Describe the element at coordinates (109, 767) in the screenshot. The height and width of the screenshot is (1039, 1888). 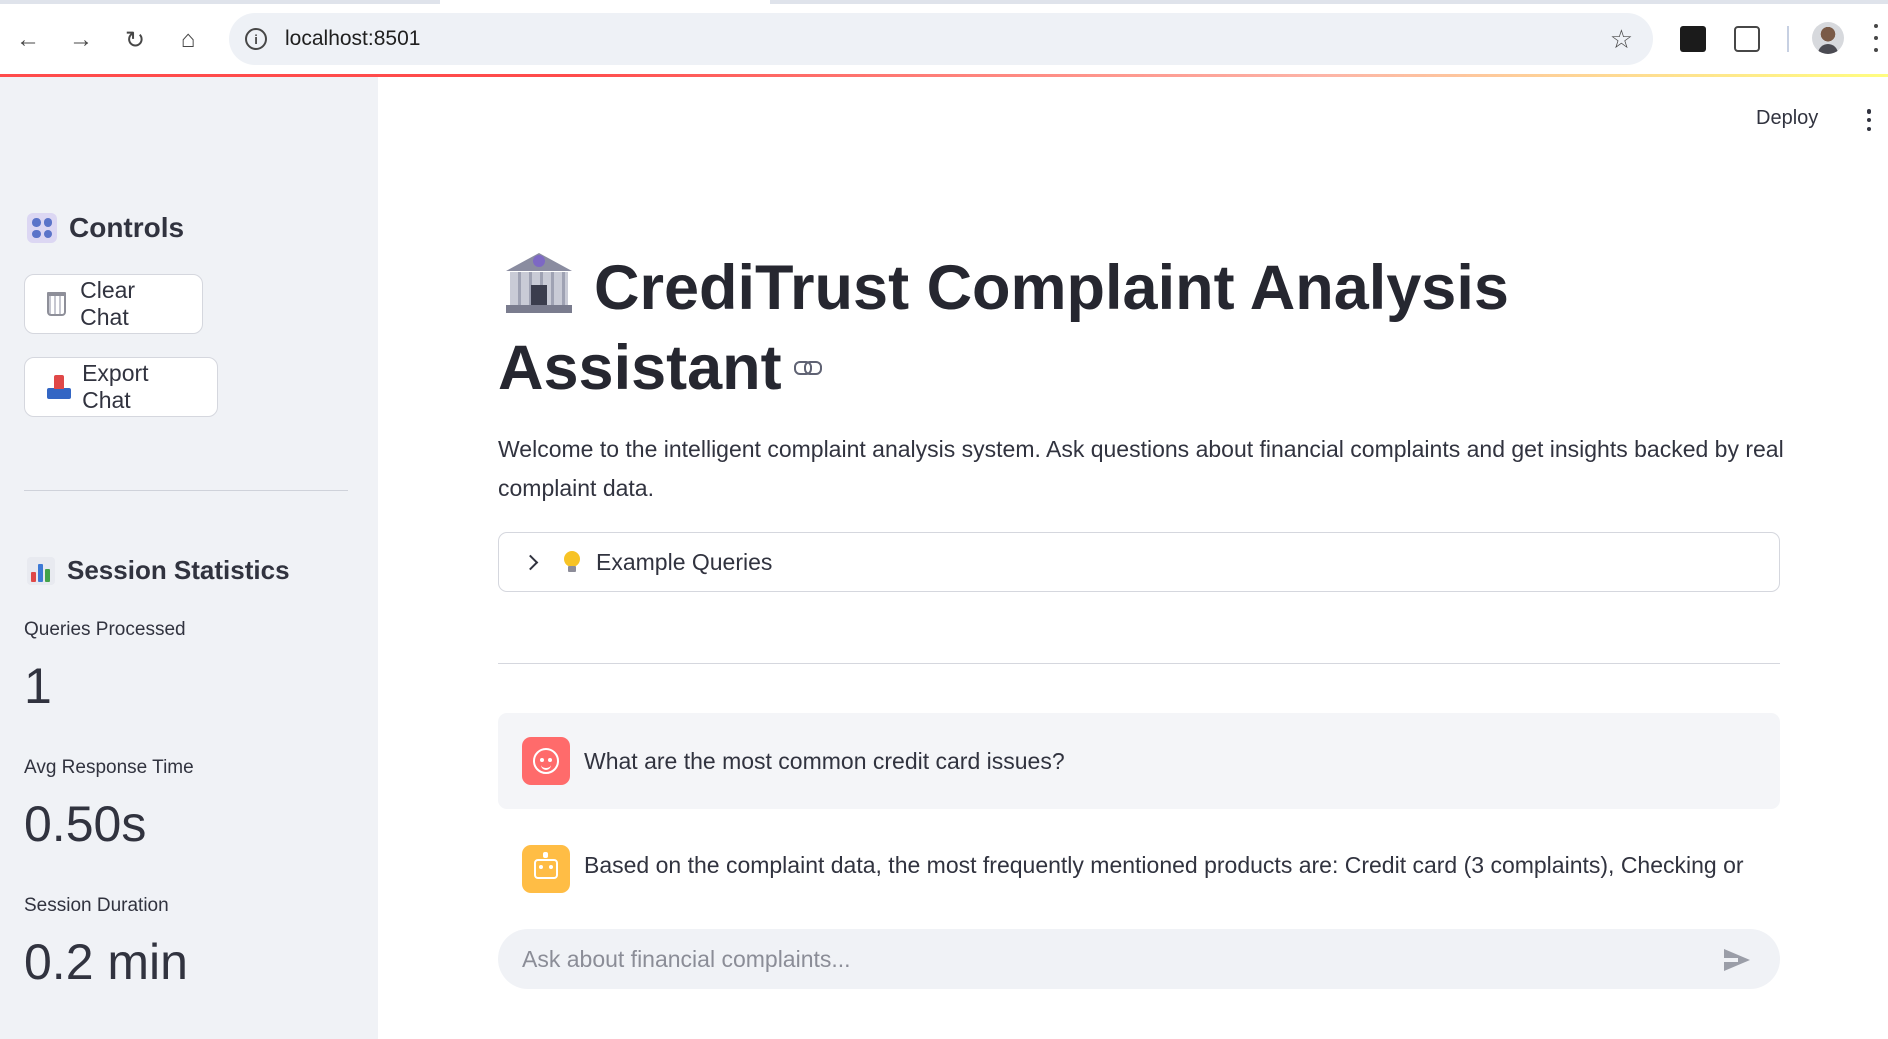
I see `metric-label-response-time: Avg Response Time` at that location.